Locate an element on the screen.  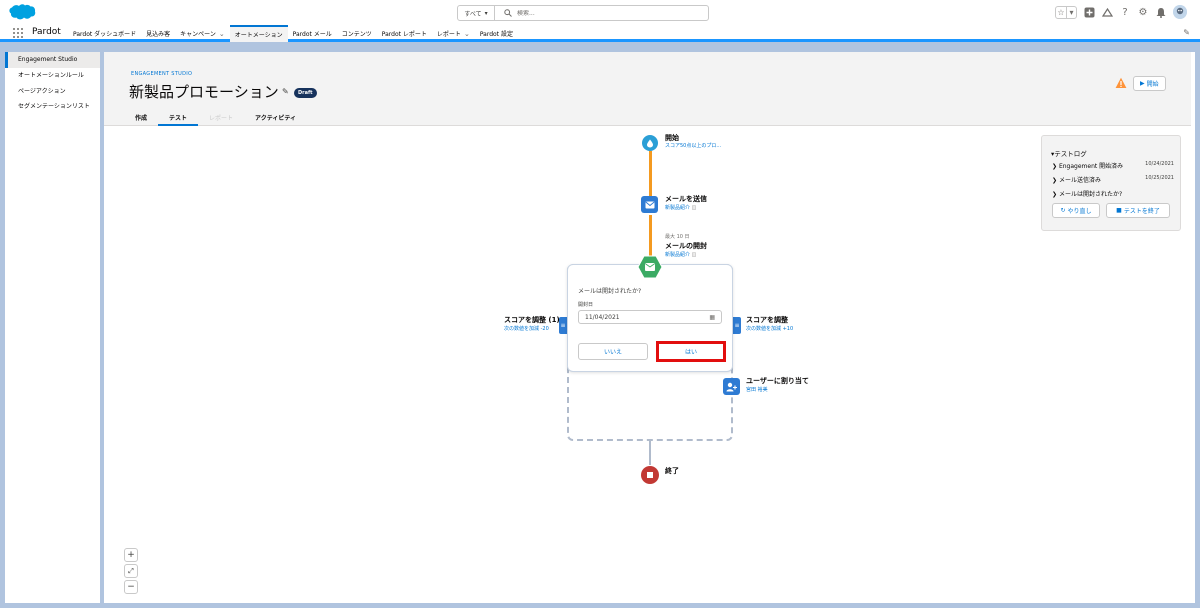
send-email-sub: 新製品紹介 ◫ is located at coordinates (680, 207).